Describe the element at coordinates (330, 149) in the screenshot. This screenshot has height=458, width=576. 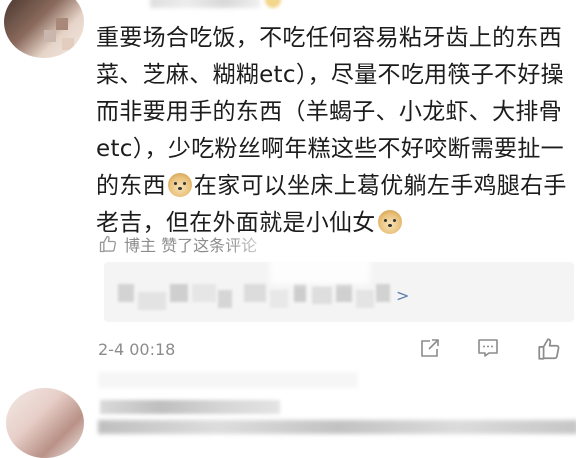
I see `comment-line-4: etc），少吃粉丝啊年糕这些不好咬断需要扯一` at that location.